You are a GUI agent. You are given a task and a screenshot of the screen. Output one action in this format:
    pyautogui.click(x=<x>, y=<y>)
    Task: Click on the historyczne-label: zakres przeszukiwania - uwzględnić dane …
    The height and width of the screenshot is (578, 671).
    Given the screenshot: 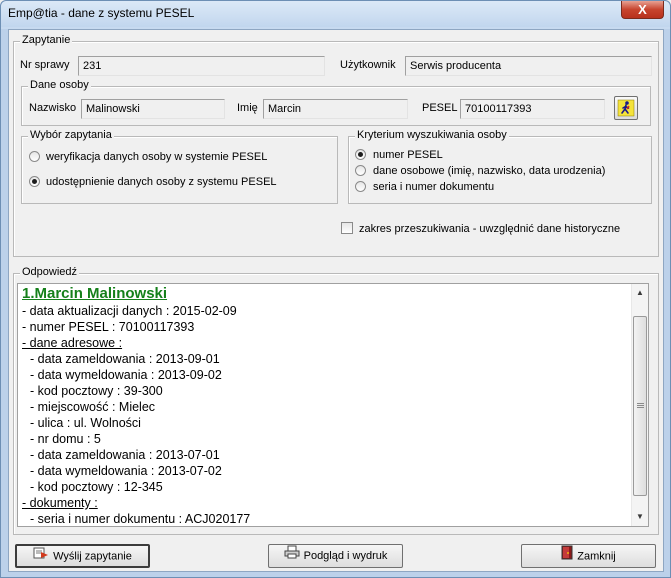 What is the action you would take?
    pyautogui.click(x=489, y=229)
    